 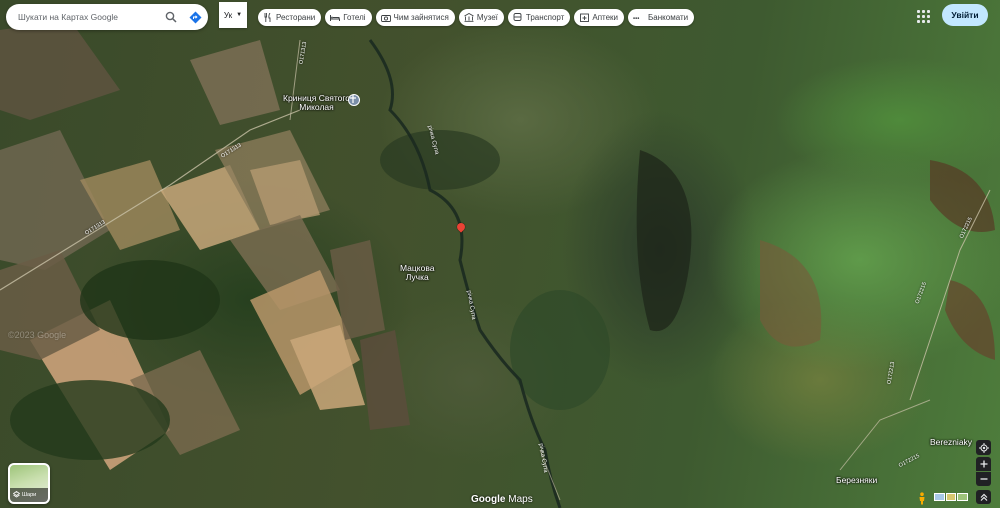 I want to click on chip-museums: Музеї, so click(x=481, y=17).